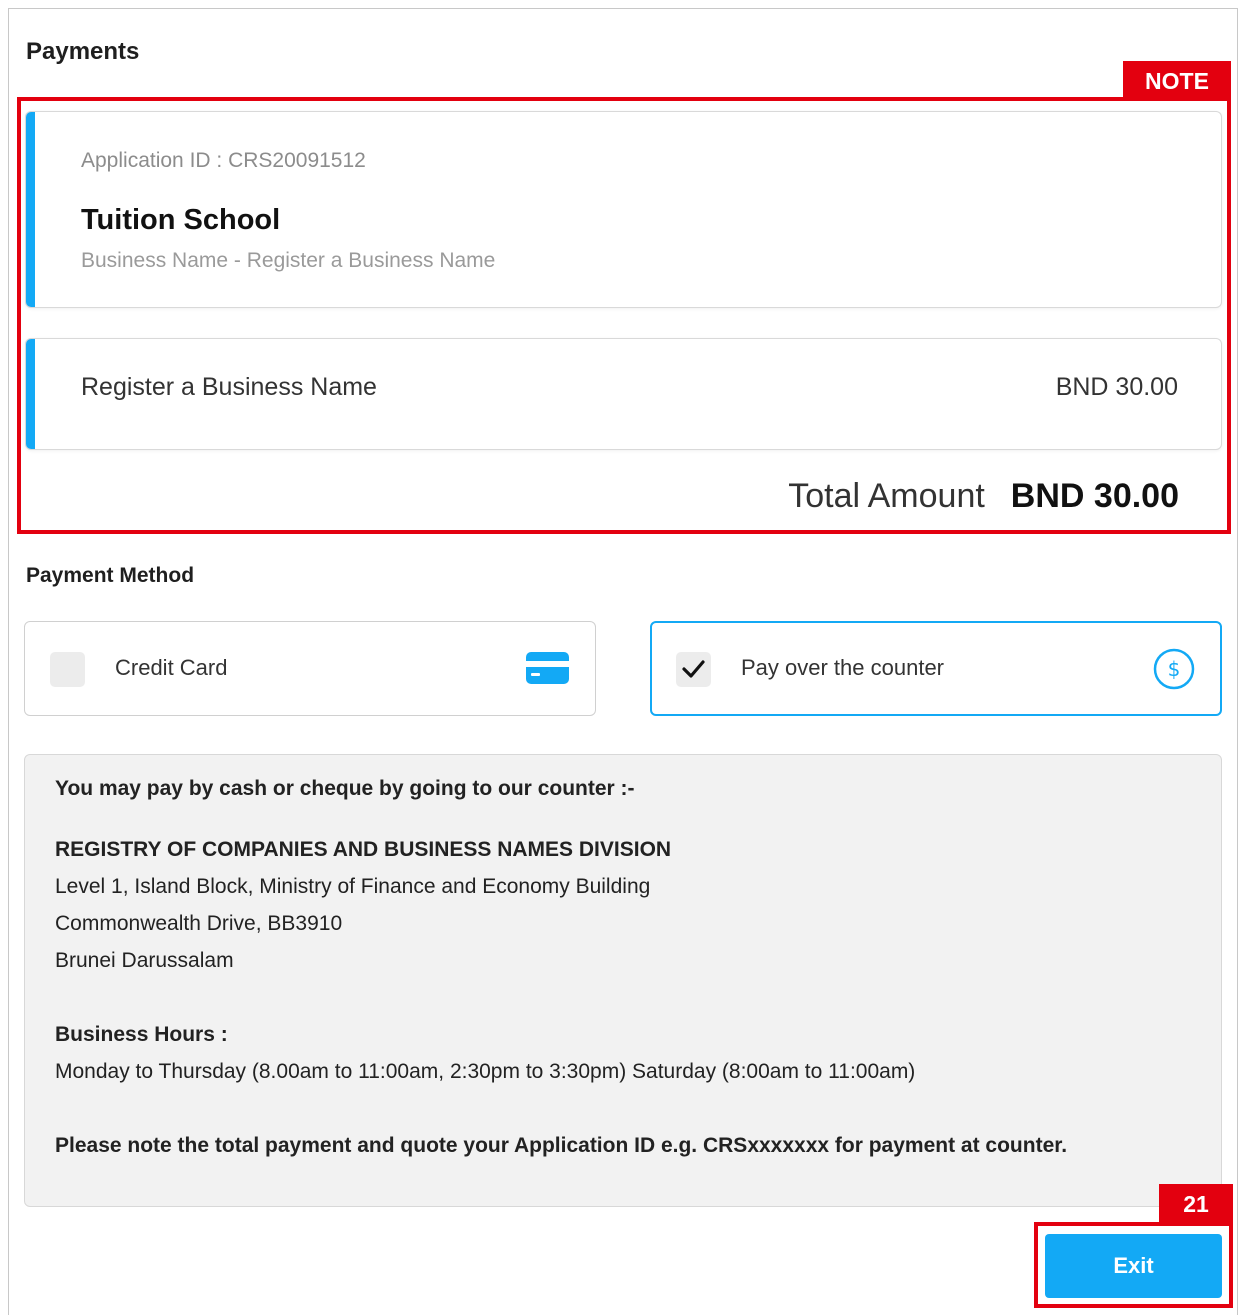 The image size is (1239, 1315). I want to click on address-line-2: Commonwealth Drive, BB3910, so click(199, 923).